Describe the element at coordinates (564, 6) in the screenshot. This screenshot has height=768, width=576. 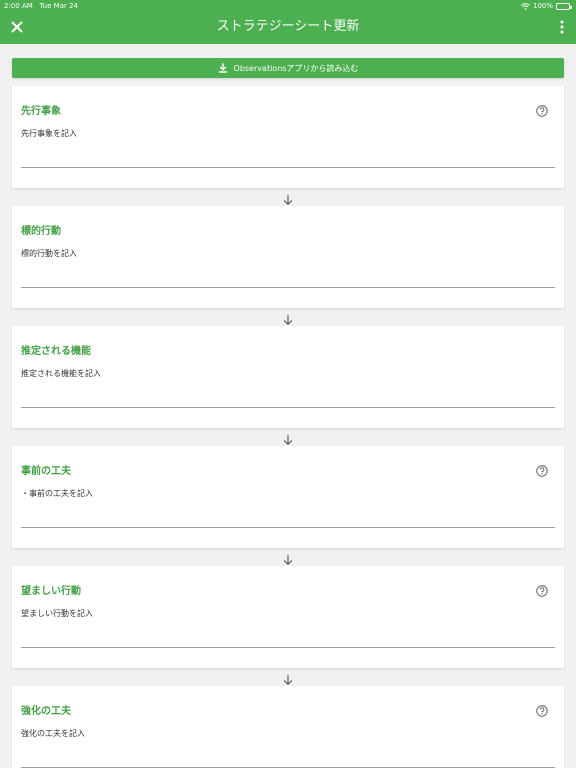
I see `battery-icon` at that location.